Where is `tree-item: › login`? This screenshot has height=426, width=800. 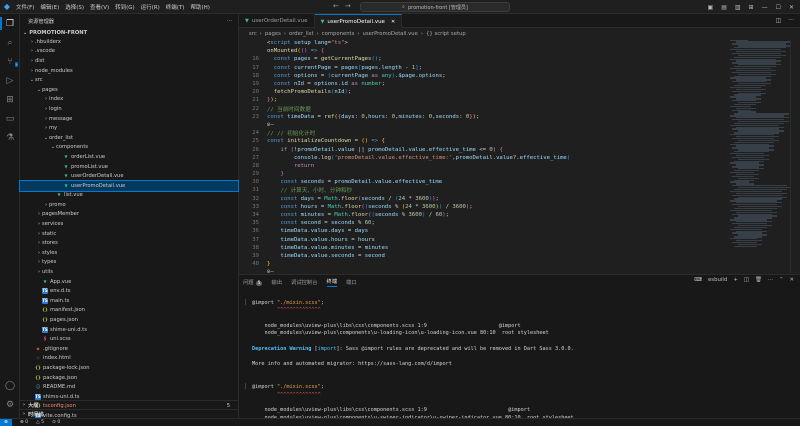
tree-item: › login is located at coordinates (129, 109).